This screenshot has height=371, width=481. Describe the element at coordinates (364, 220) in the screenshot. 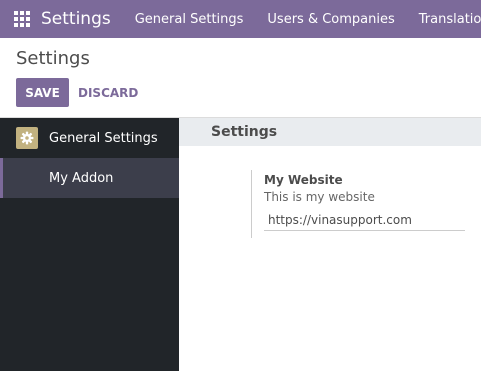

I see `website-url-input` at that location.